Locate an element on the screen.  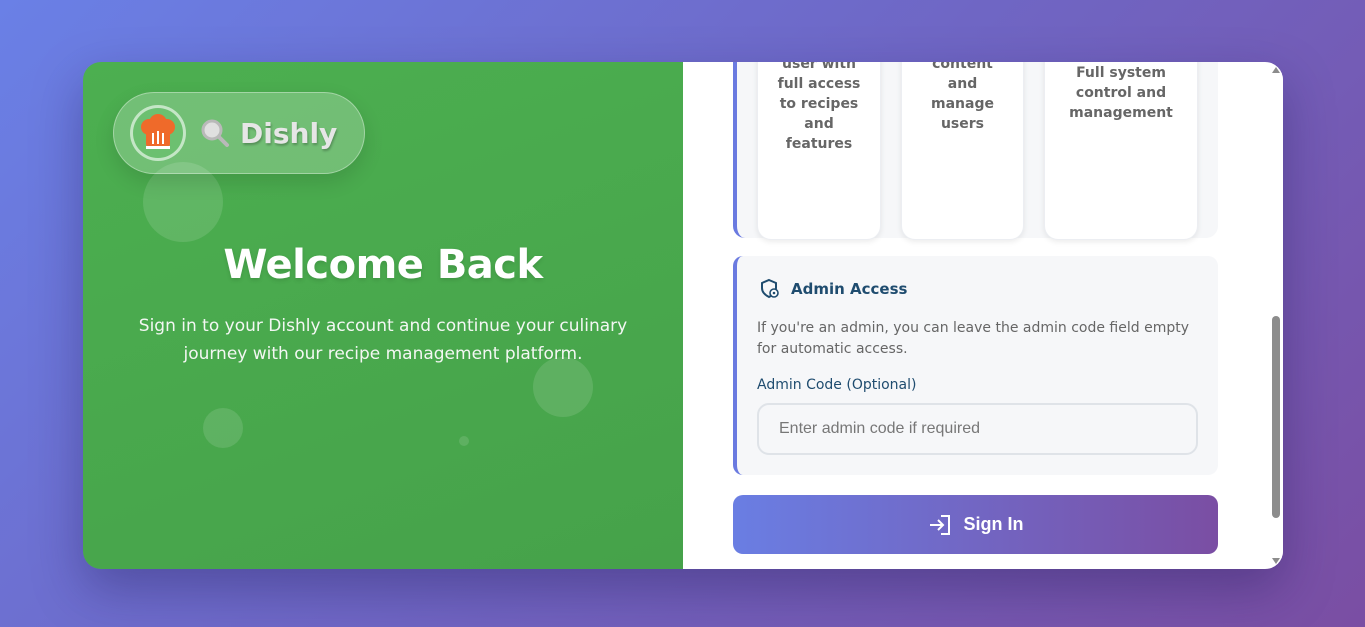
scroll-thumb is located at coordinates (1276, 417).